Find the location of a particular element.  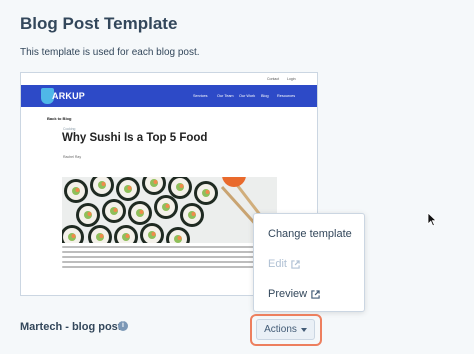

menu-item-edit: Edit is located at coordinates (284, 264).